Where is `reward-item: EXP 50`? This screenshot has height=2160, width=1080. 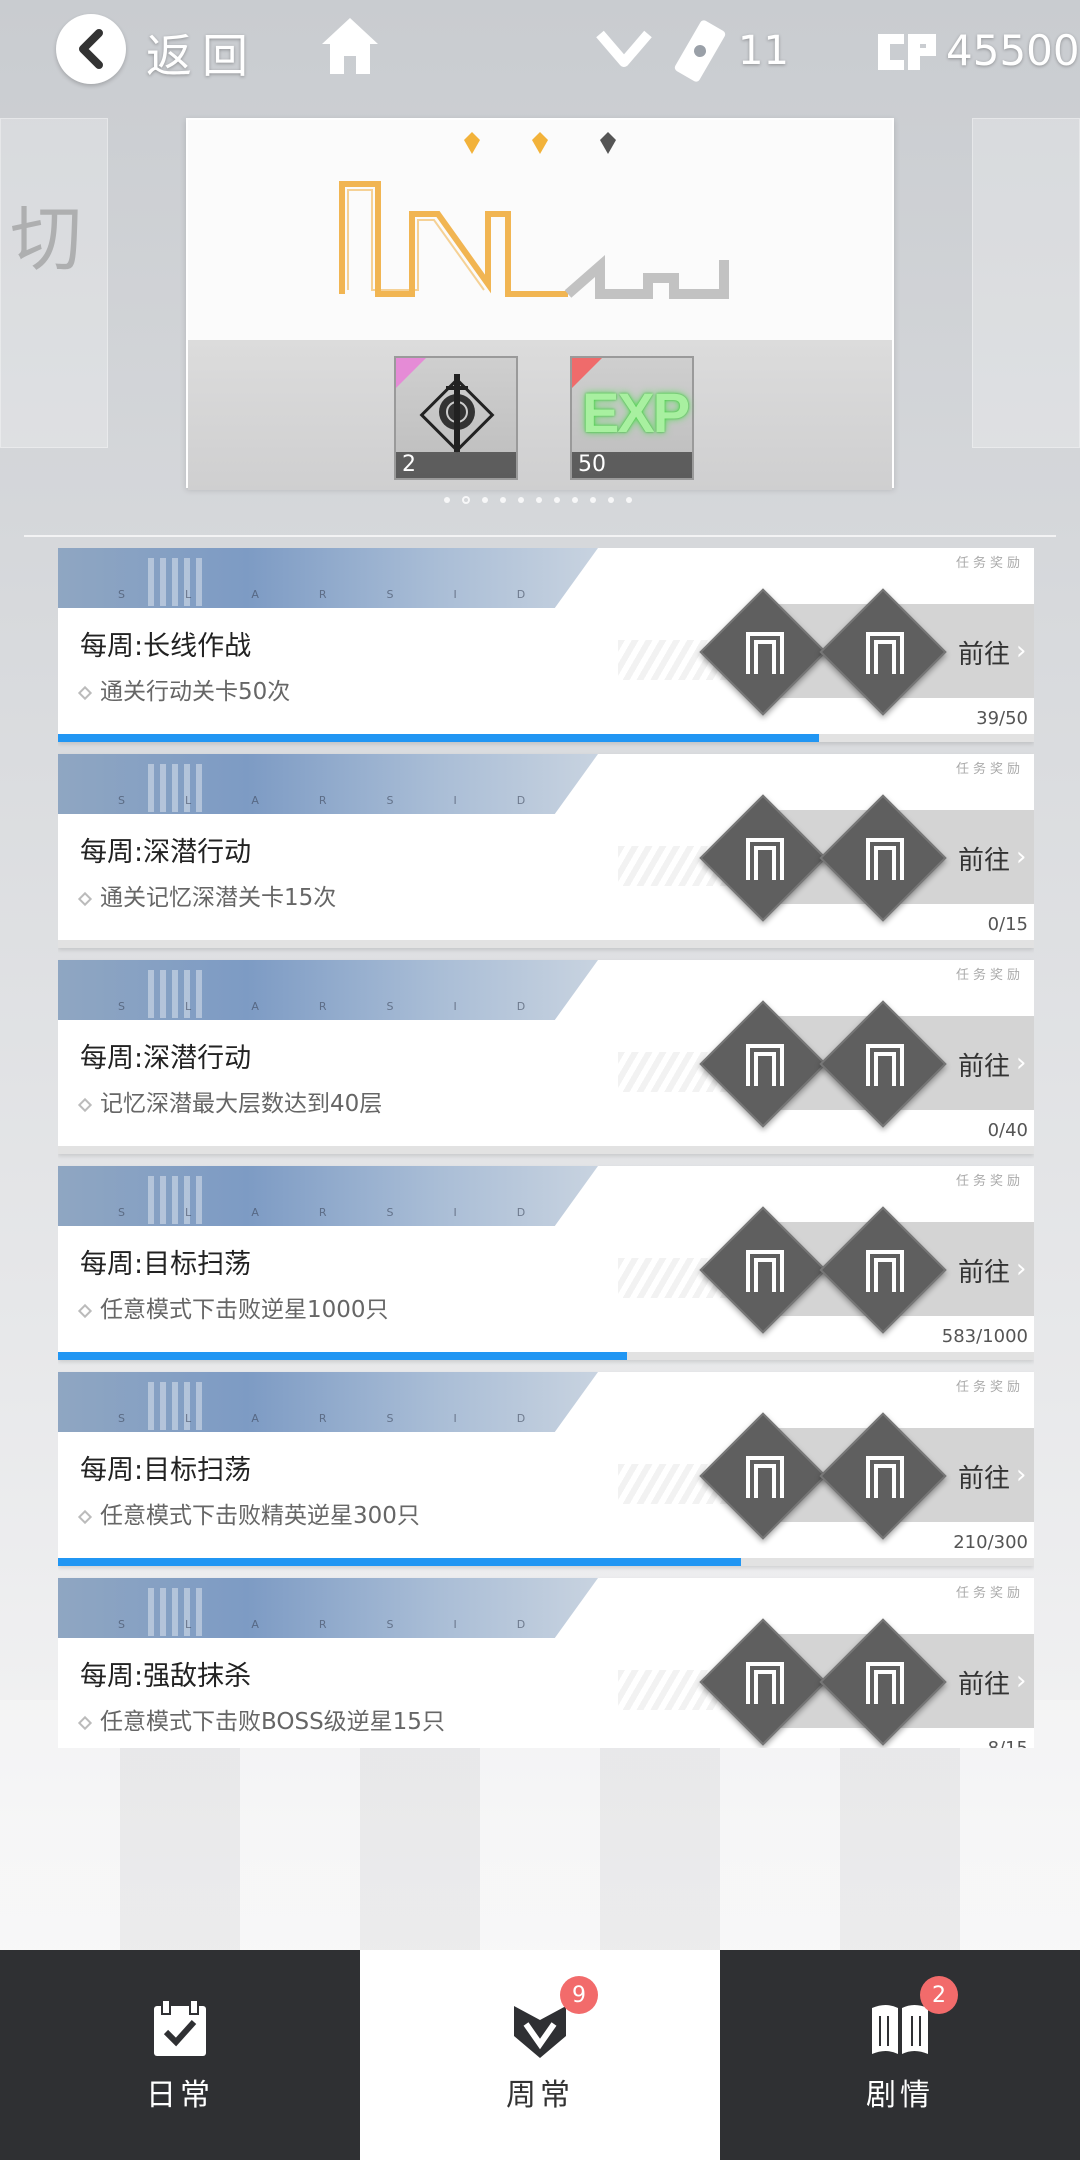 reward-item: EXP 50 is located at coordinates (632, 418).